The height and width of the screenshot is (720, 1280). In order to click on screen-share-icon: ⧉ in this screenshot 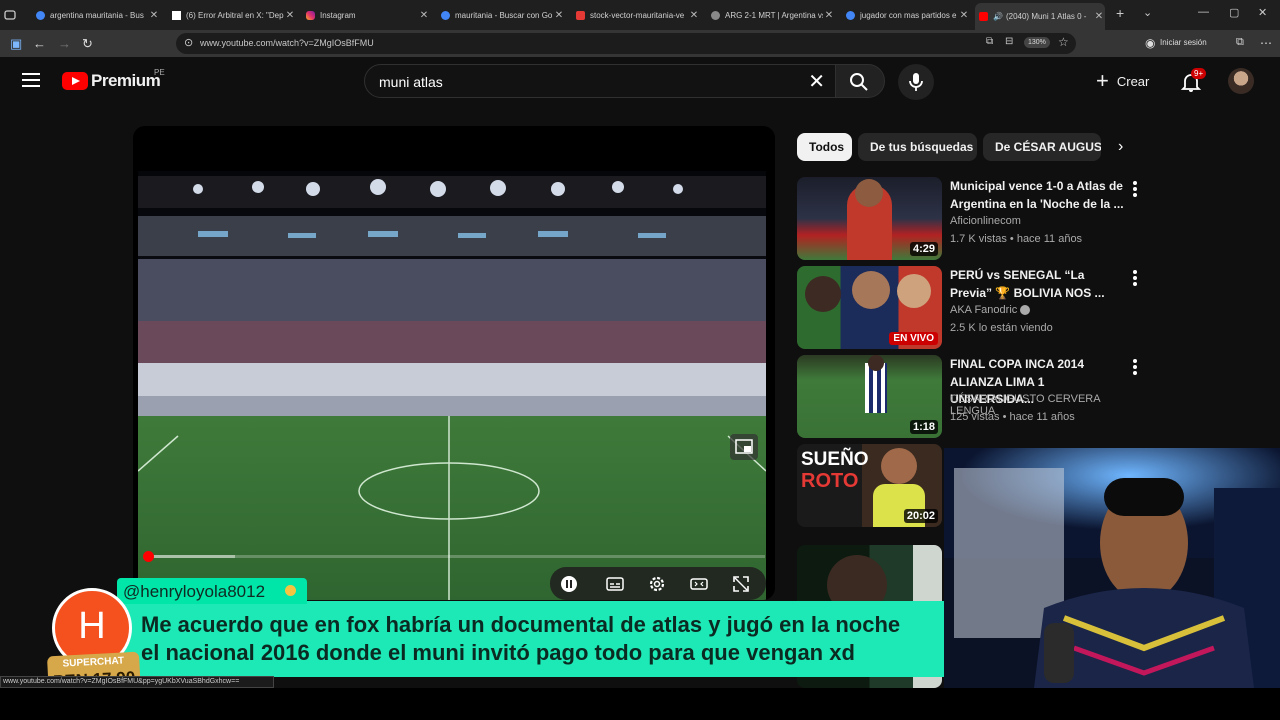, I will do `click(989, 41)`.